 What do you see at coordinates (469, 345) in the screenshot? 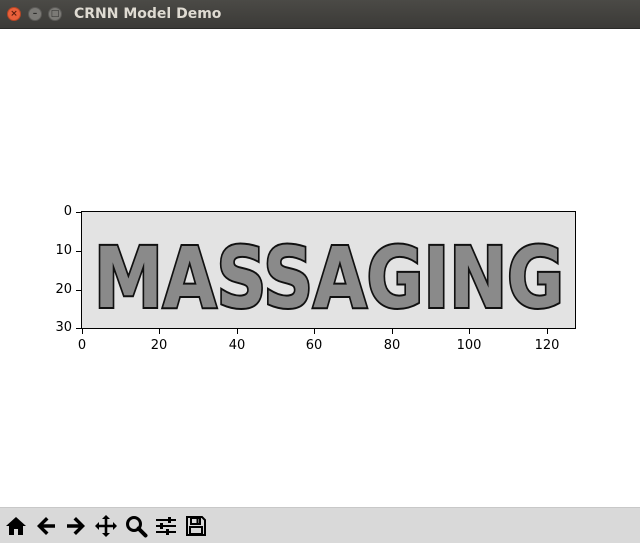
I see `x-tick-label: 100` at bounding box center [469, 345].